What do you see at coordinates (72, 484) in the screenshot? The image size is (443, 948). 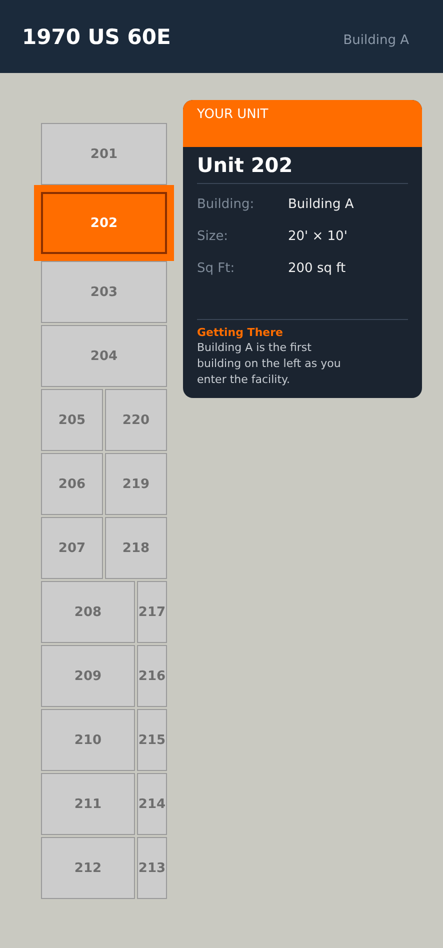 I see `storage-unit: 206` at bounding box center [72, 484].